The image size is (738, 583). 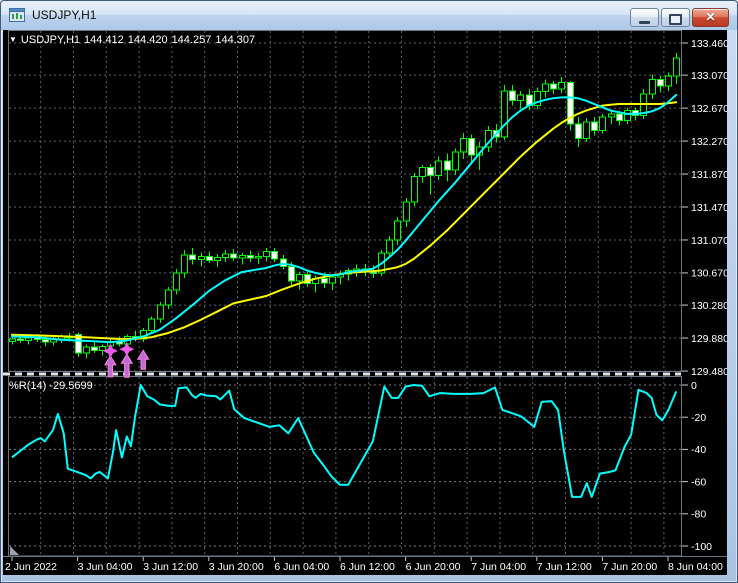 What do you see at coordinates (31, 567) in the screenshot?
I see `svg-text: 2 Jun 2022` at bounding box center [31, 567].